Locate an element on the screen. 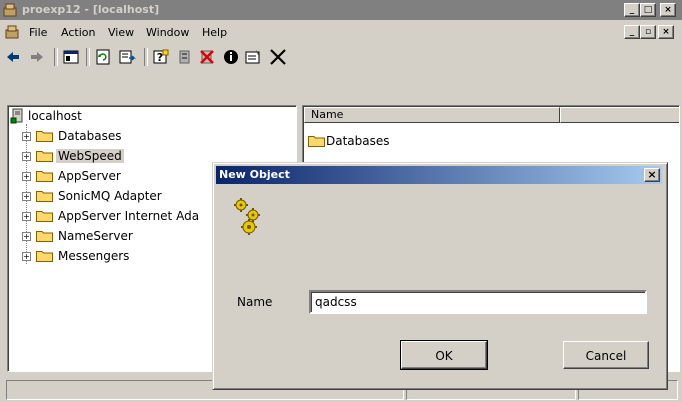 This screenshot has height=402, width=682. ok-button: OK is located at coordinates (444, 355).